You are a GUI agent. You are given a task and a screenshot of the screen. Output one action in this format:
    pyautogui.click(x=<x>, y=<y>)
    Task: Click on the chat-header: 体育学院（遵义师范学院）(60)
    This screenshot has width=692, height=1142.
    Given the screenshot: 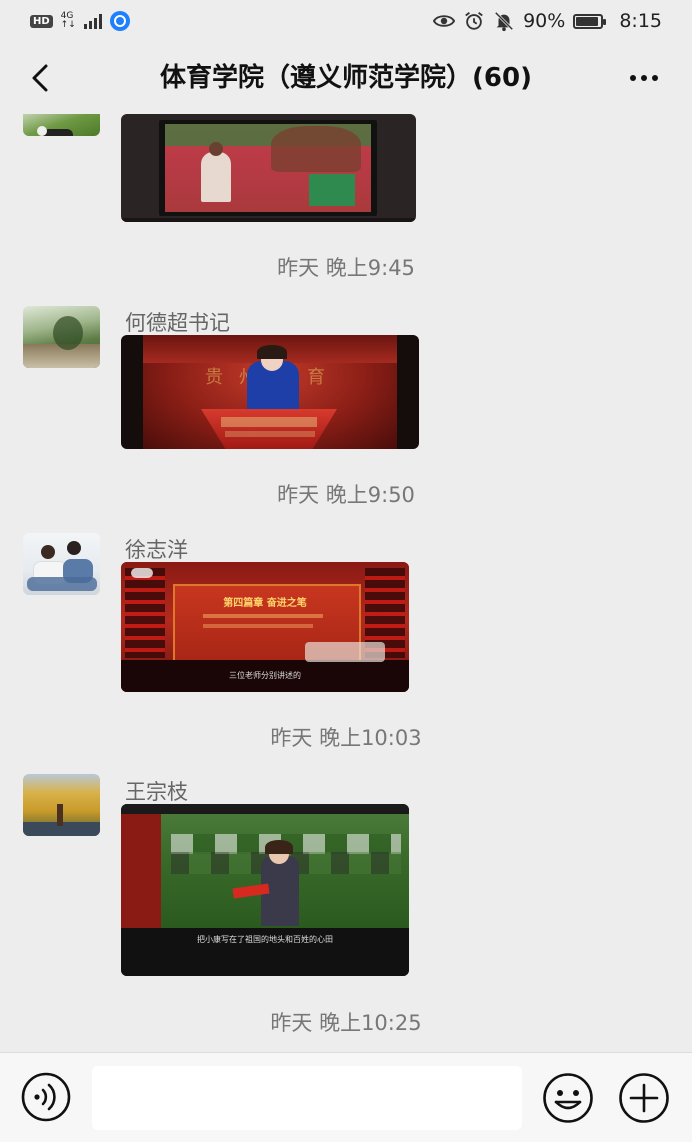 What is the action you would take?
    pyautogui.click(x=346, y=78)
    